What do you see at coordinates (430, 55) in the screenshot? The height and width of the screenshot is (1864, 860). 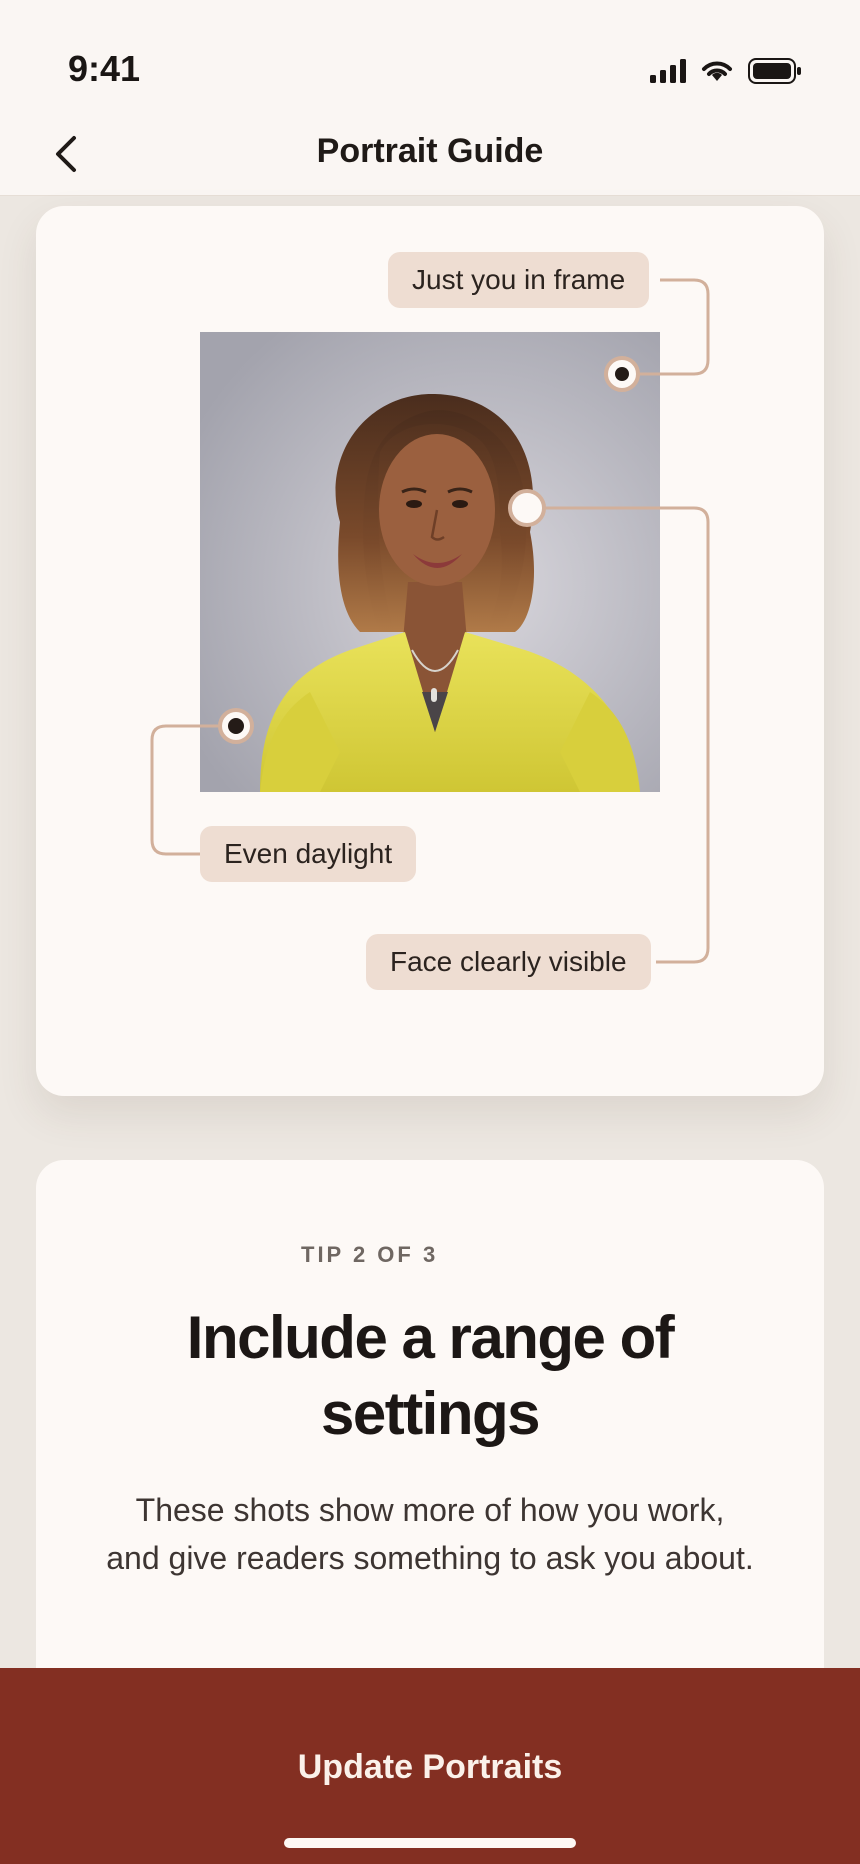 I see `status-bar: 9:41` at bounding box center [430, 55].